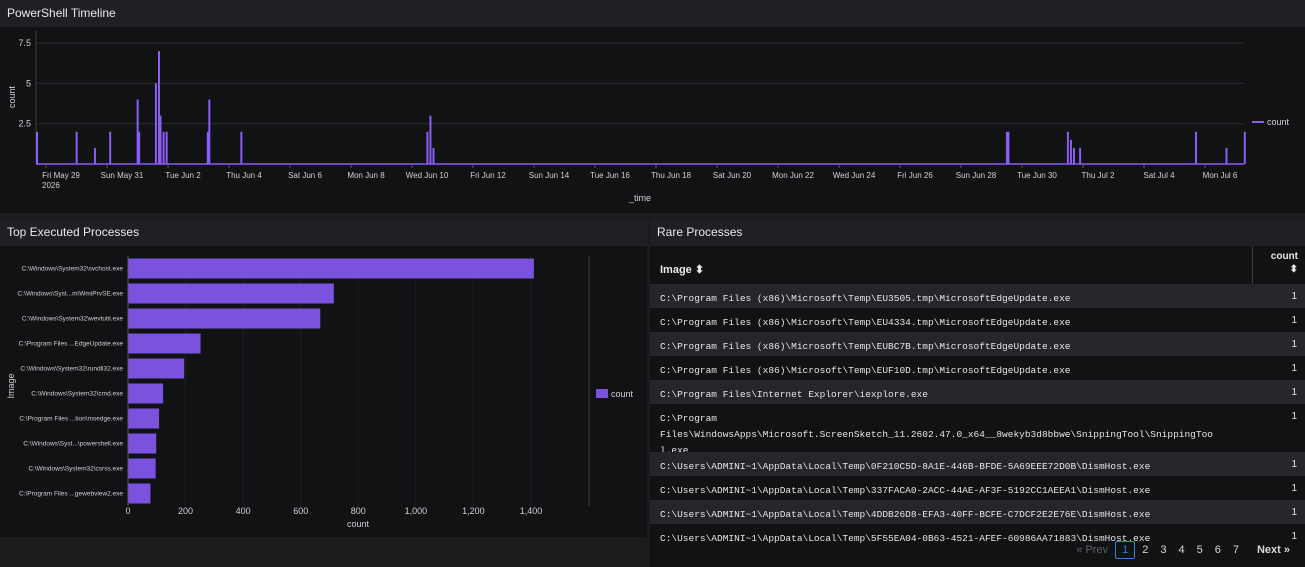  Describe the element at coordinates (24, 43) in the screenshot. I see `y-tick-label: 7.5` at that location.